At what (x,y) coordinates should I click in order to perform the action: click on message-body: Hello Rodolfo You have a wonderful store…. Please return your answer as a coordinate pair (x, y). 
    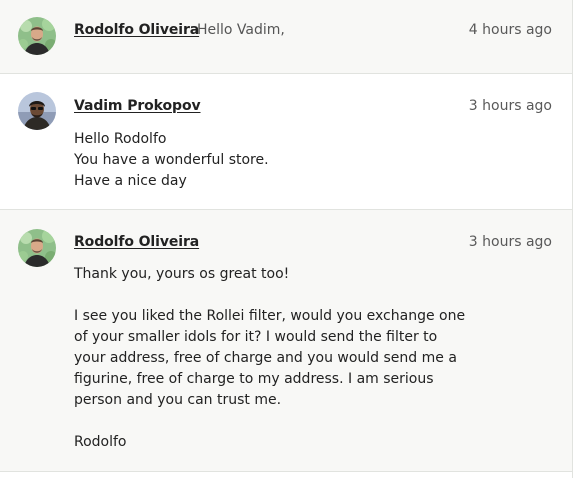
    Looking at the image, I should click on (171, 160).